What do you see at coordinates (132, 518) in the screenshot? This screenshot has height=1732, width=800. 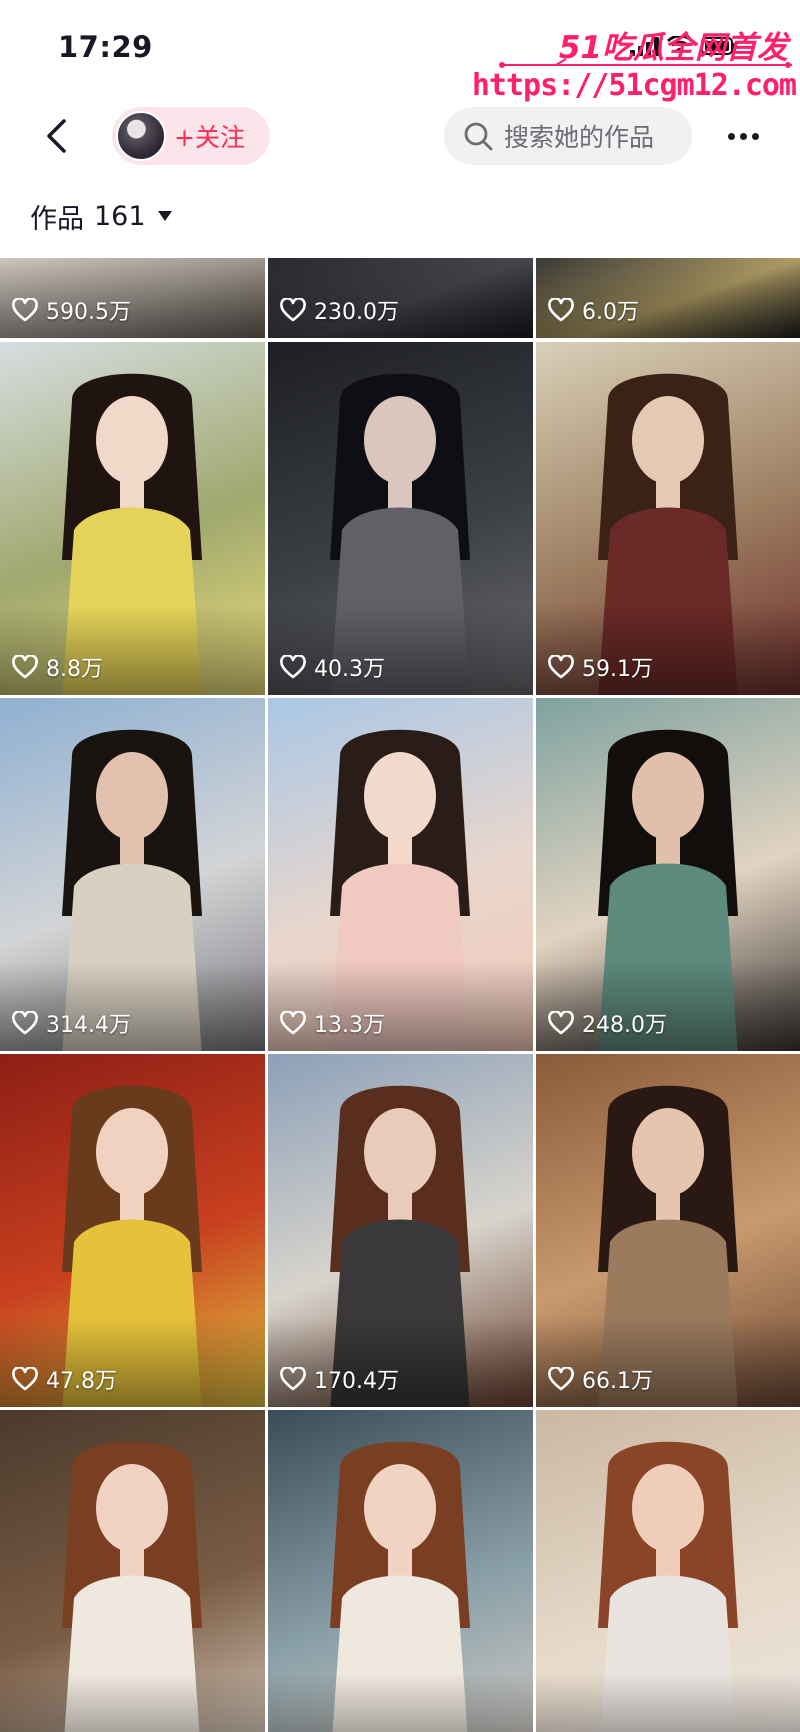 I see `video-tile: 8.8万` at bounding box center [132, 518].